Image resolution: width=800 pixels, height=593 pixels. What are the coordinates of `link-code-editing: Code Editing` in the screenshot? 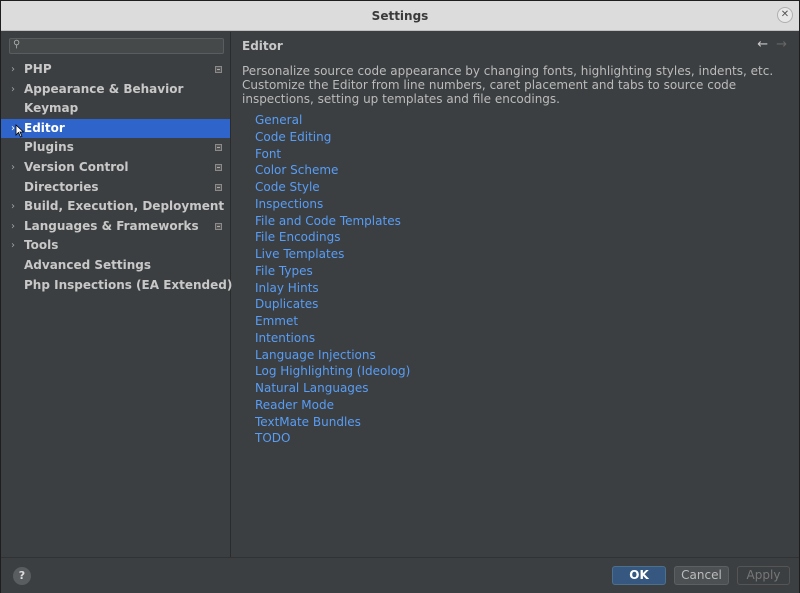 It's located at (332, 137).